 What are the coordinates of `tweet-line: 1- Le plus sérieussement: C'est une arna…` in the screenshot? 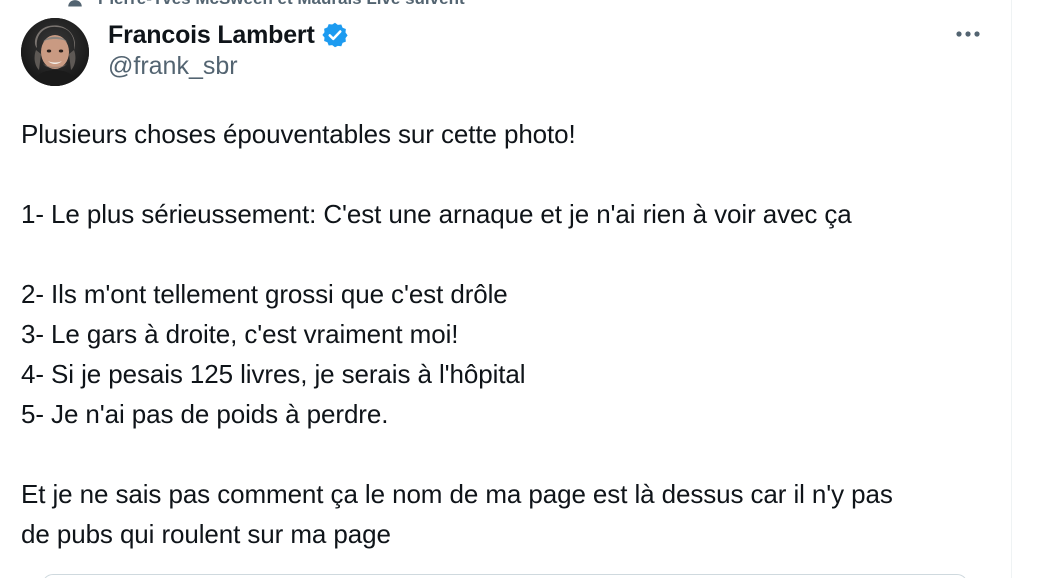 It's located at (436, 214).